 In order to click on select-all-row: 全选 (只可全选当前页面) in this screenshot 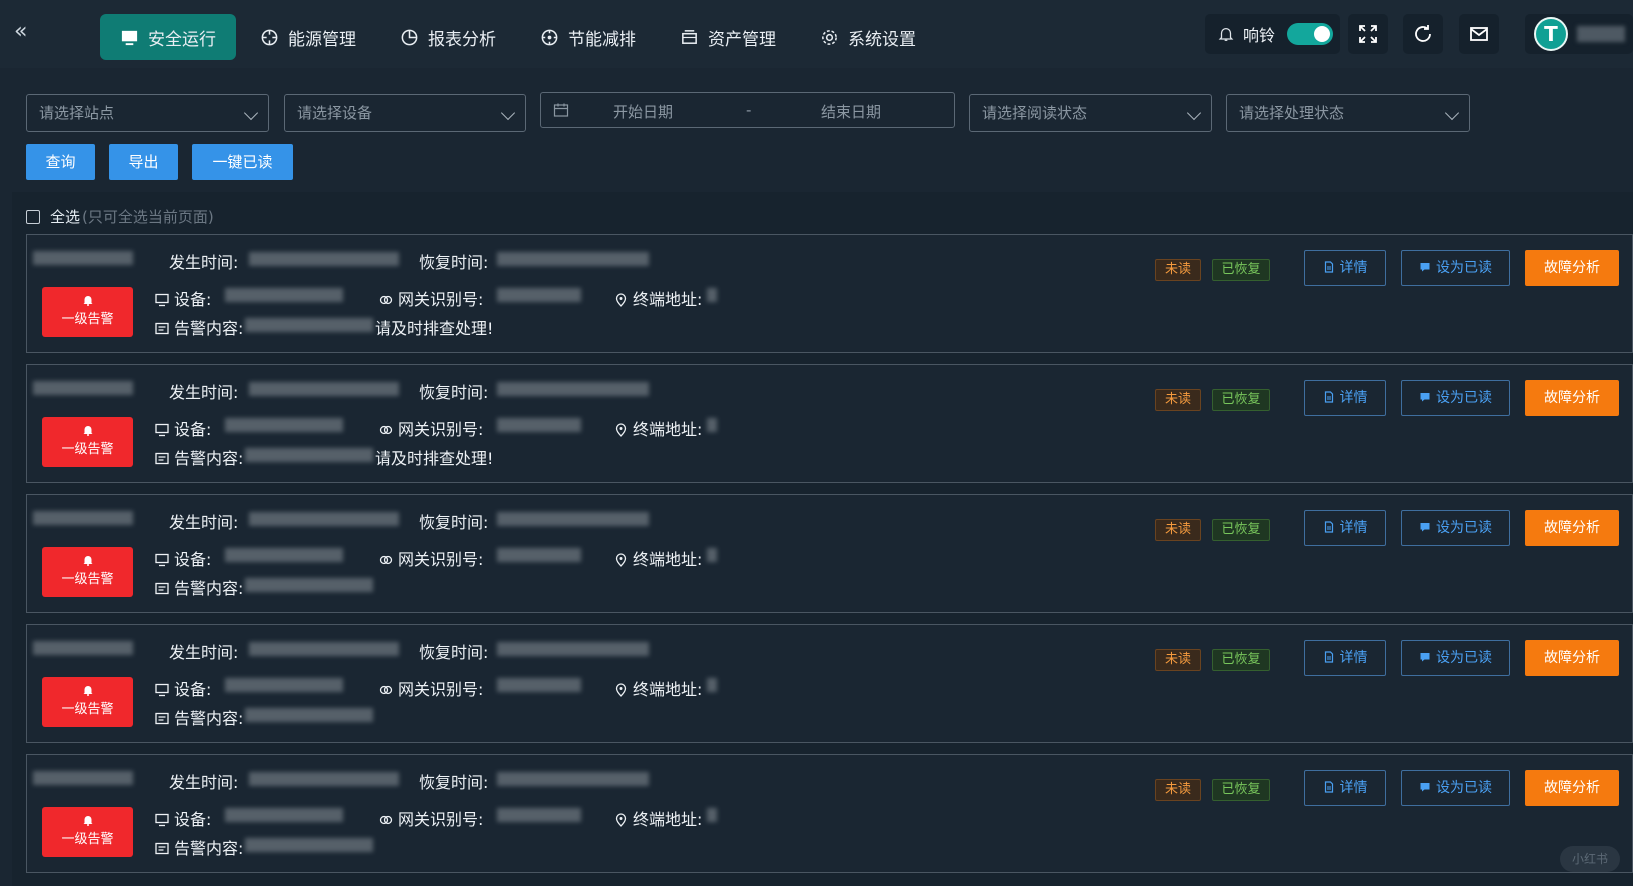, I will do `click(120, 216)`.